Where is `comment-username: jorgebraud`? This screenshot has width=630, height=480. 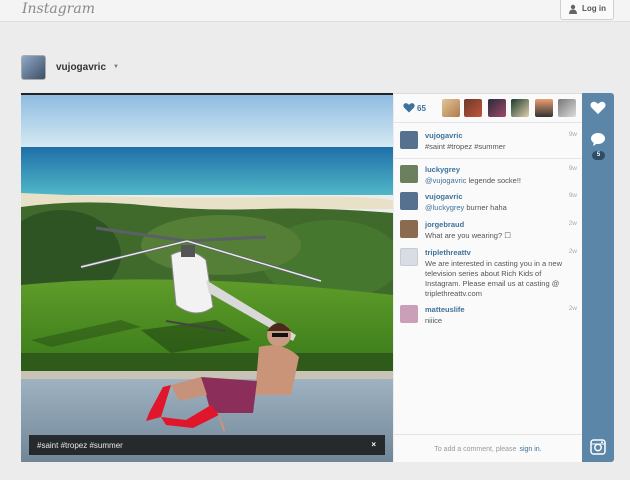
comment-username: jorgebraud is located at coordinates (444, 224).